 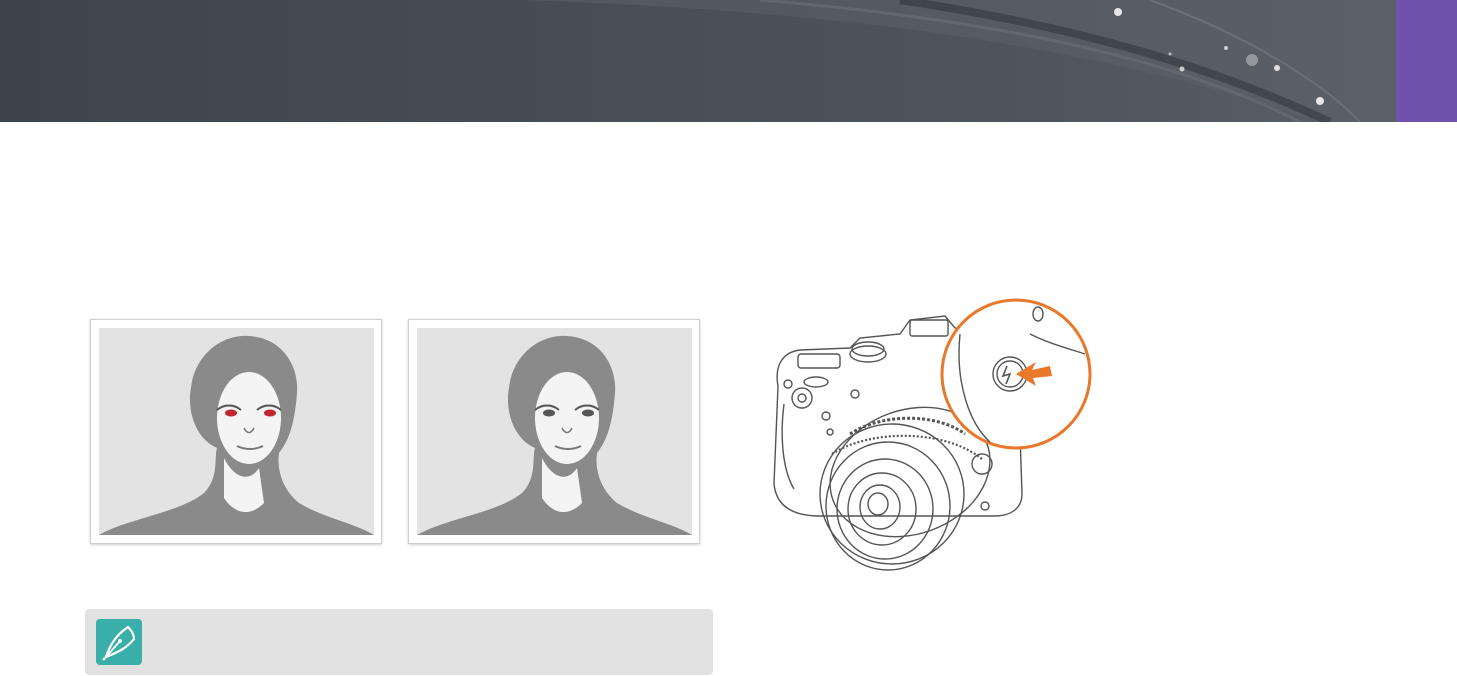 What do you see at coordinates (554, 435) in the screenshot?
I see `woman-silhouette-normal` at bounding box center [554, 435].